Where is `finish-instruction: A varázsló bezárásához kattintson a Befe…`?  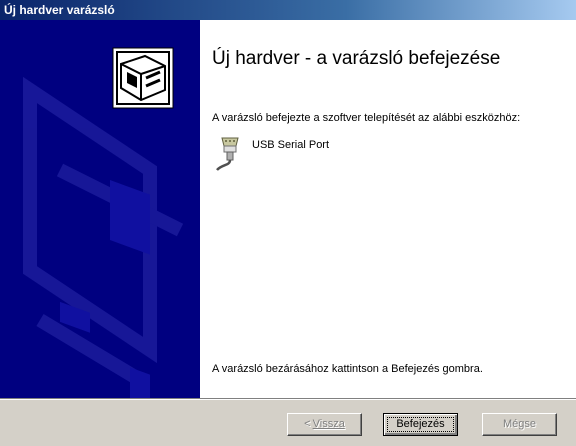 finish-instruction: A varázsló bezárásához kattintson a Befe… is located at coordinates (347, 369).